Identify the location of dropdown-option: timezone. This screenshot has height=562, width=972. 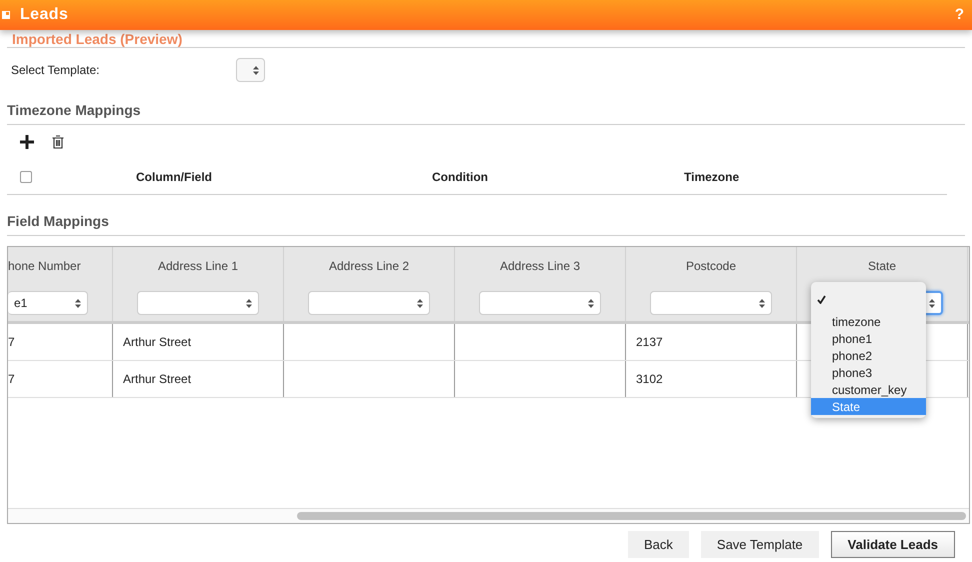
(868, 321).